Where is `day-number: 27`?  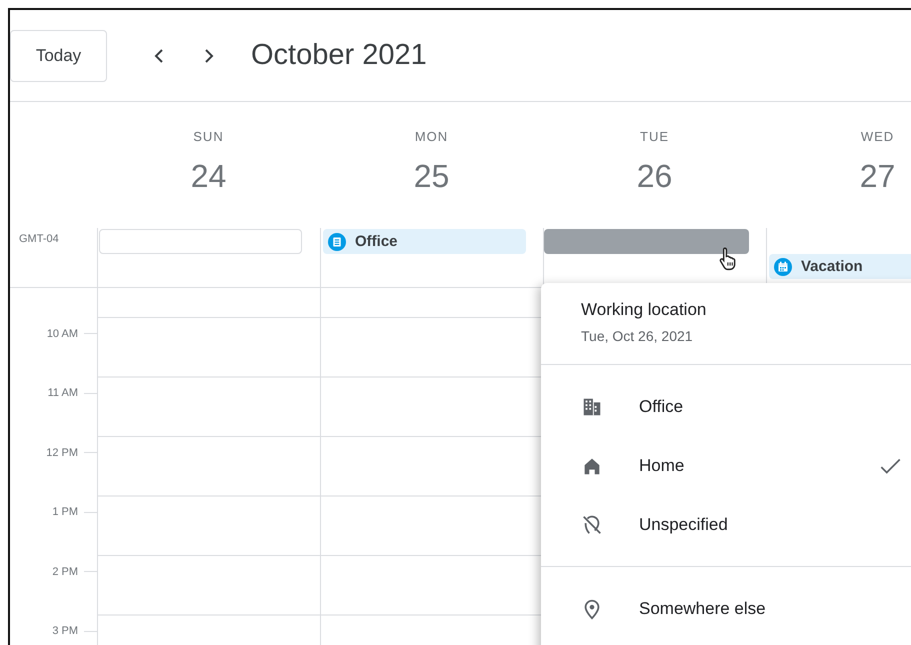 day-number: 27 is located at coordinates (878, 176).